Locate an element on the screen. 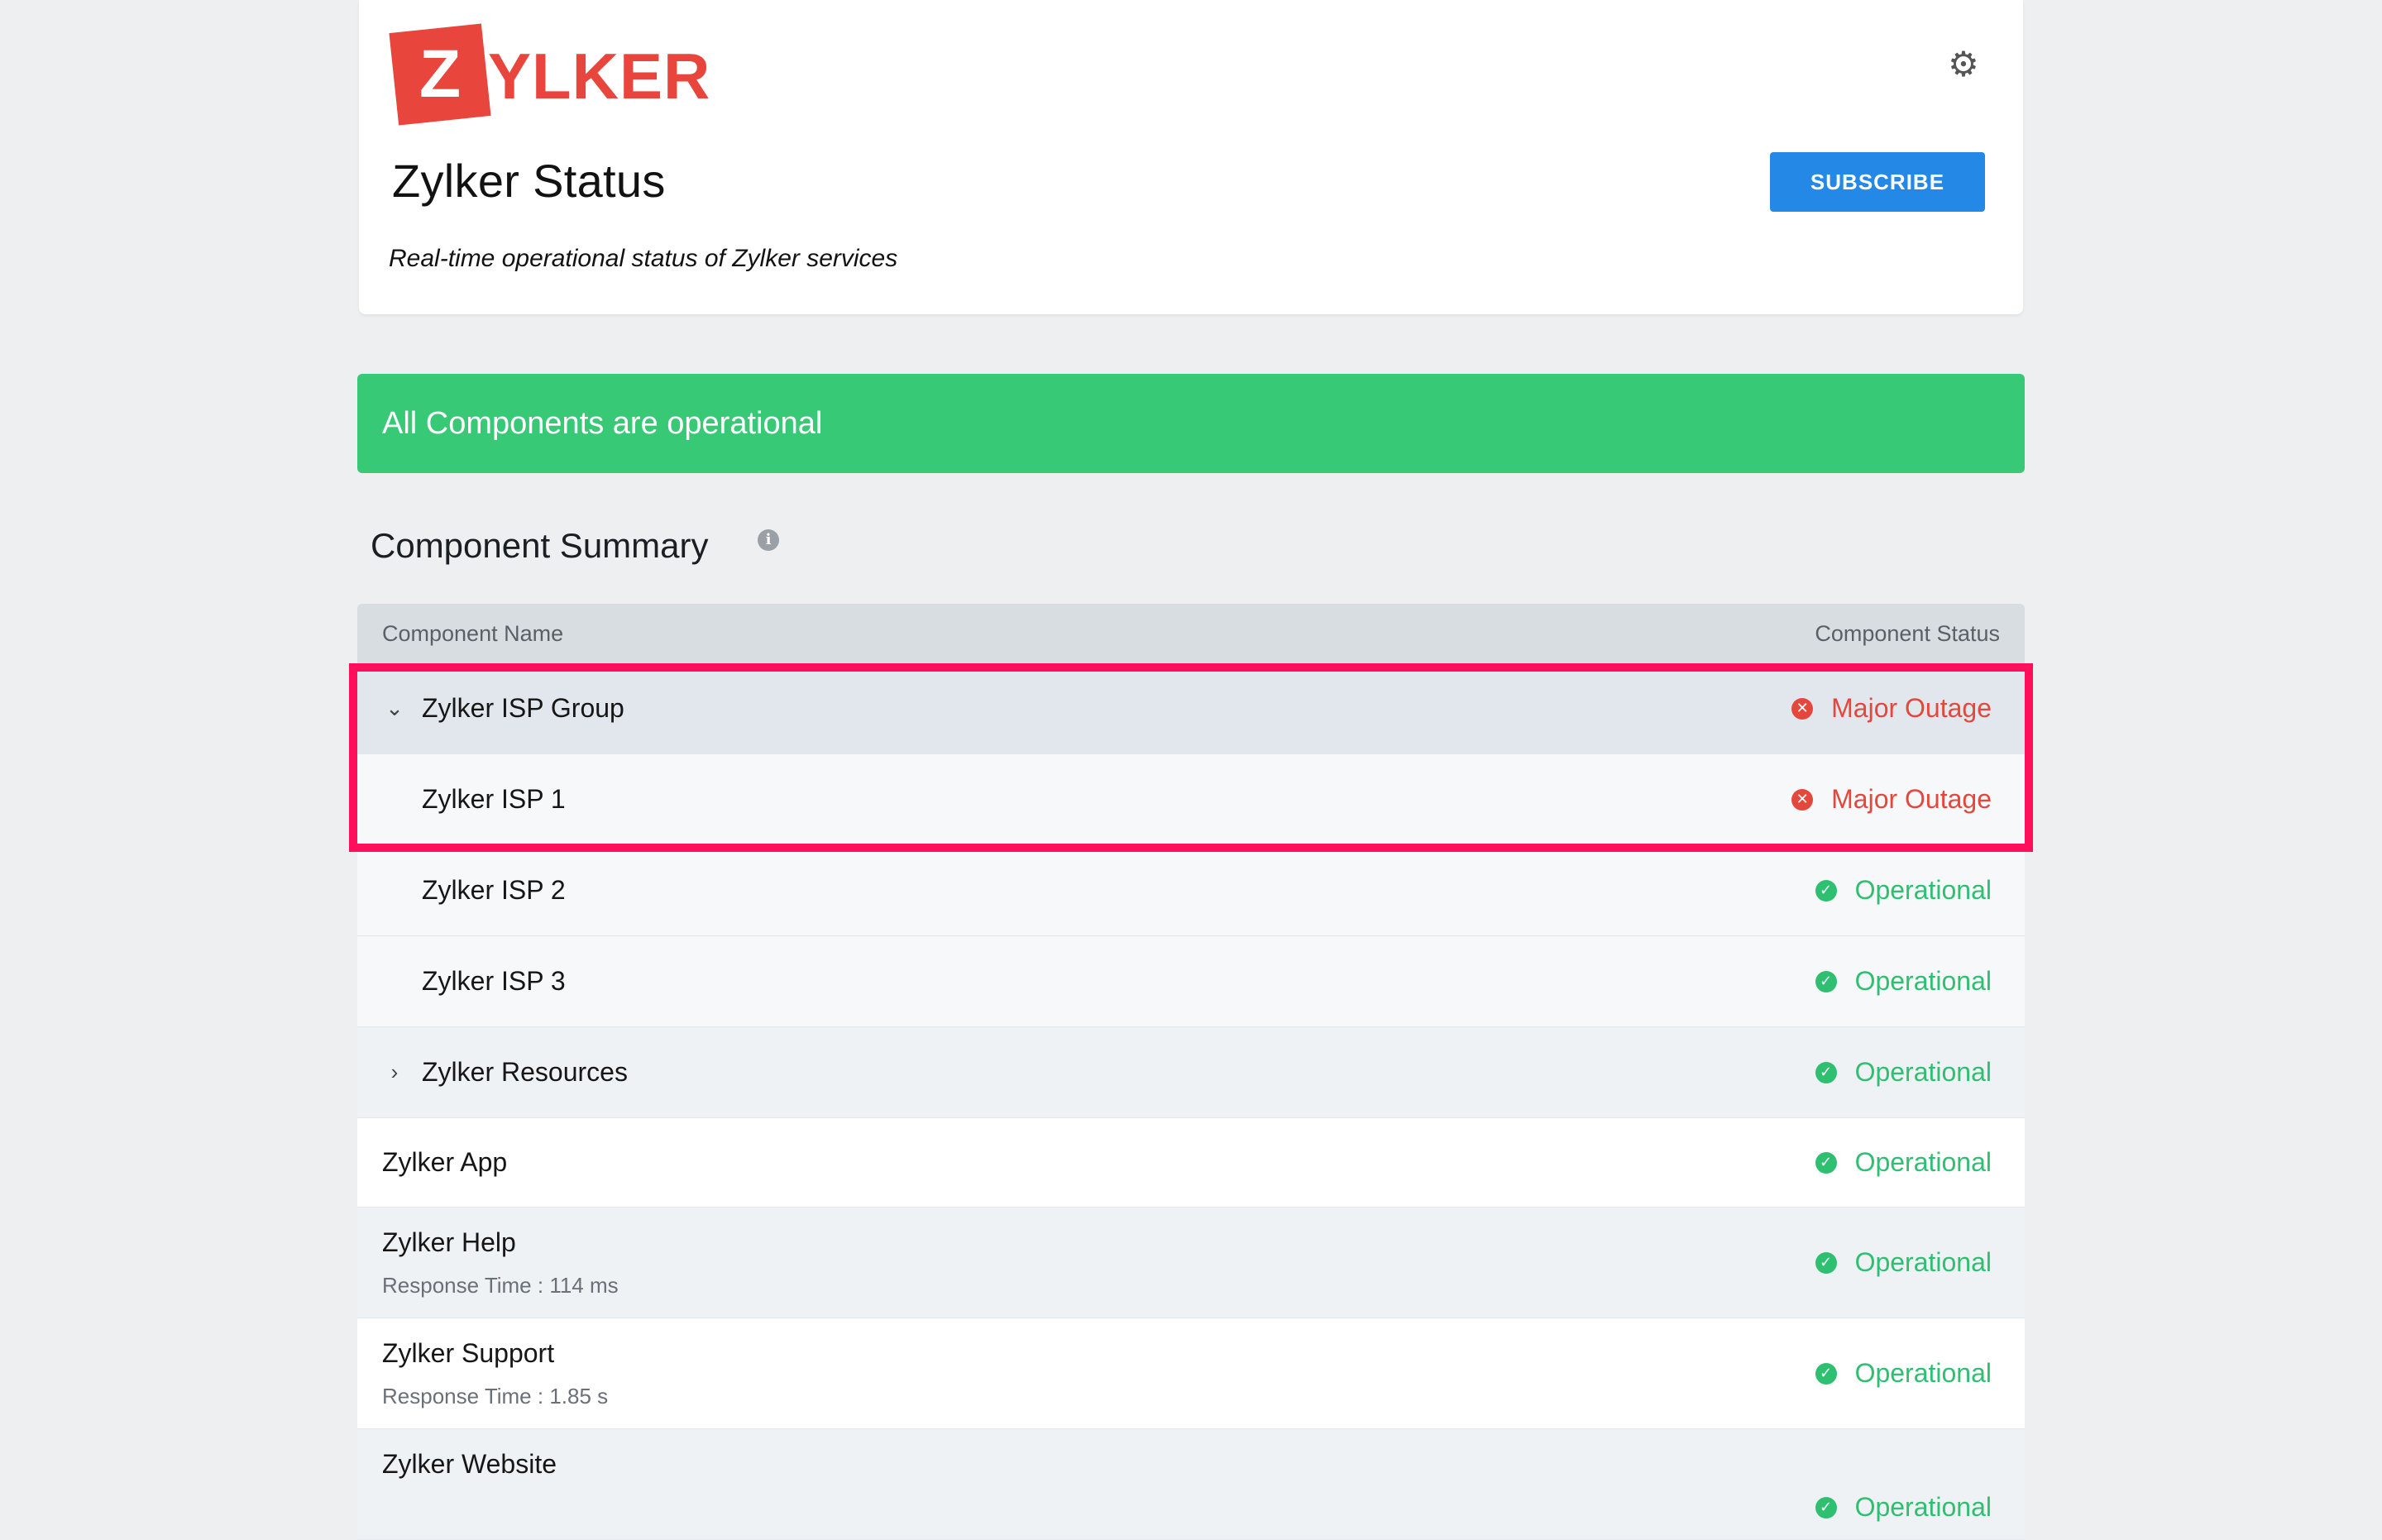 The height and width of the screenshot is (1540, 2382). component-name: Zylker ISP 3 is located at coordinates (494, 981).